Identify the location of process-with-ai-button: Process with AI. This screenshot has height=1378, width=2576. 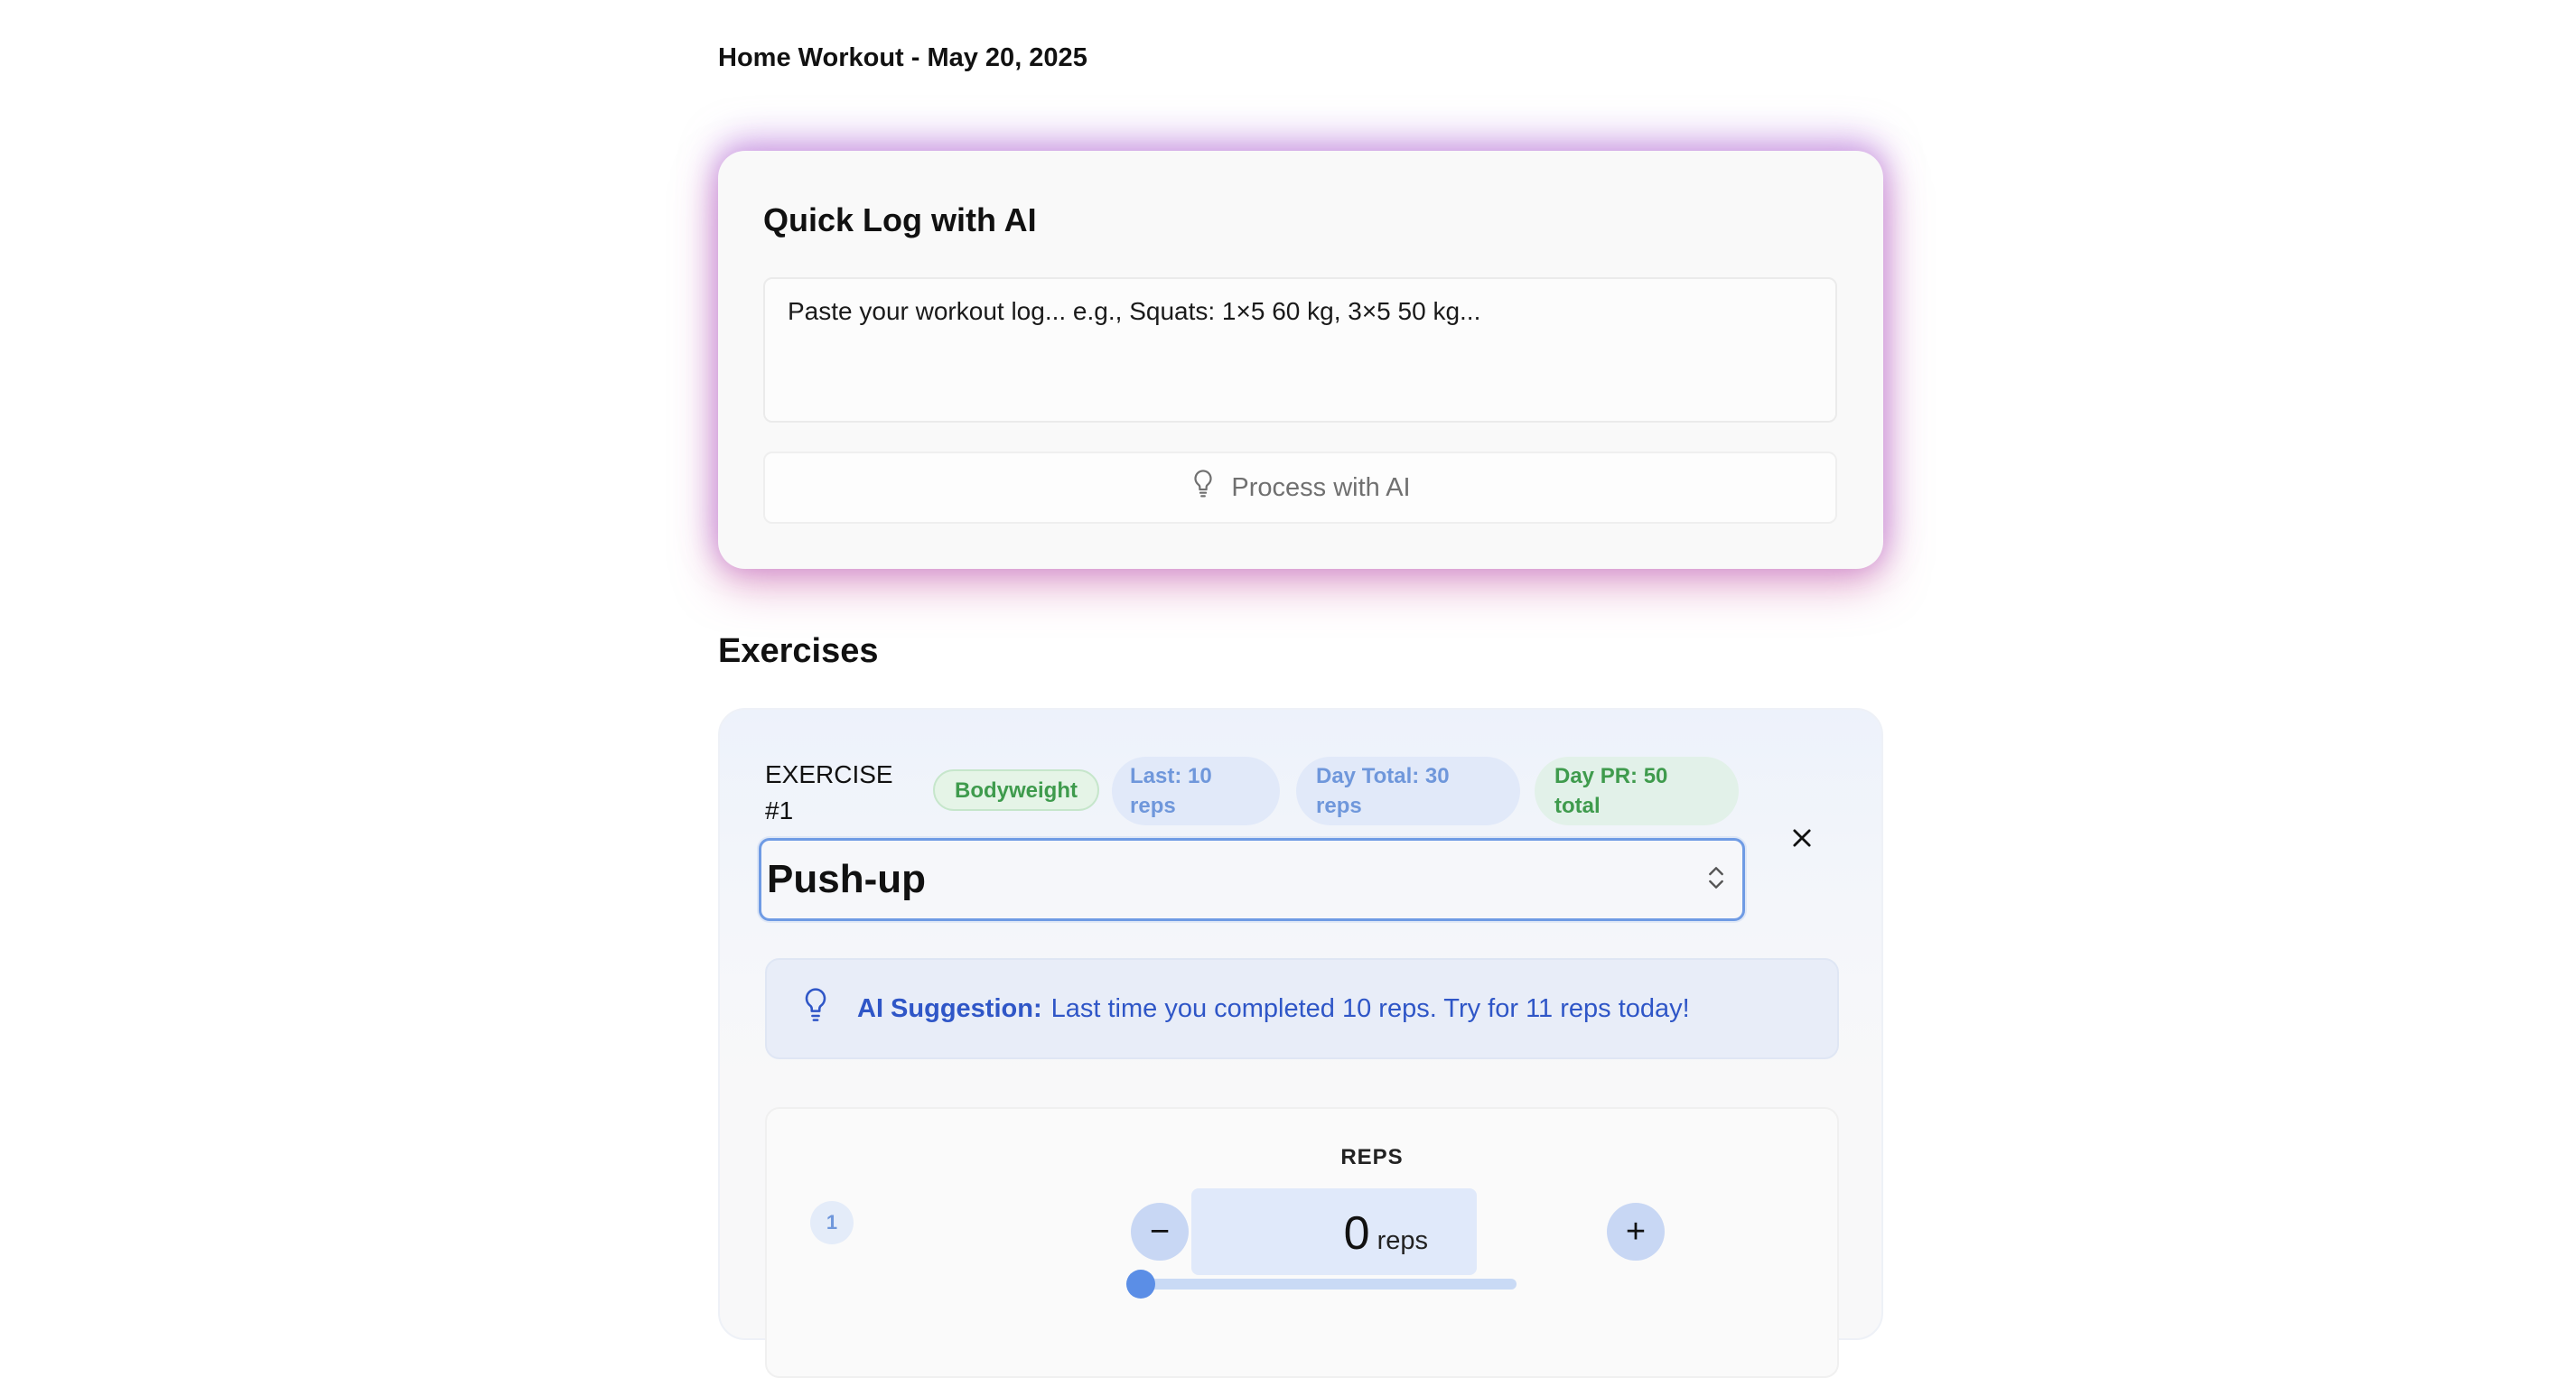
(1300, 488).